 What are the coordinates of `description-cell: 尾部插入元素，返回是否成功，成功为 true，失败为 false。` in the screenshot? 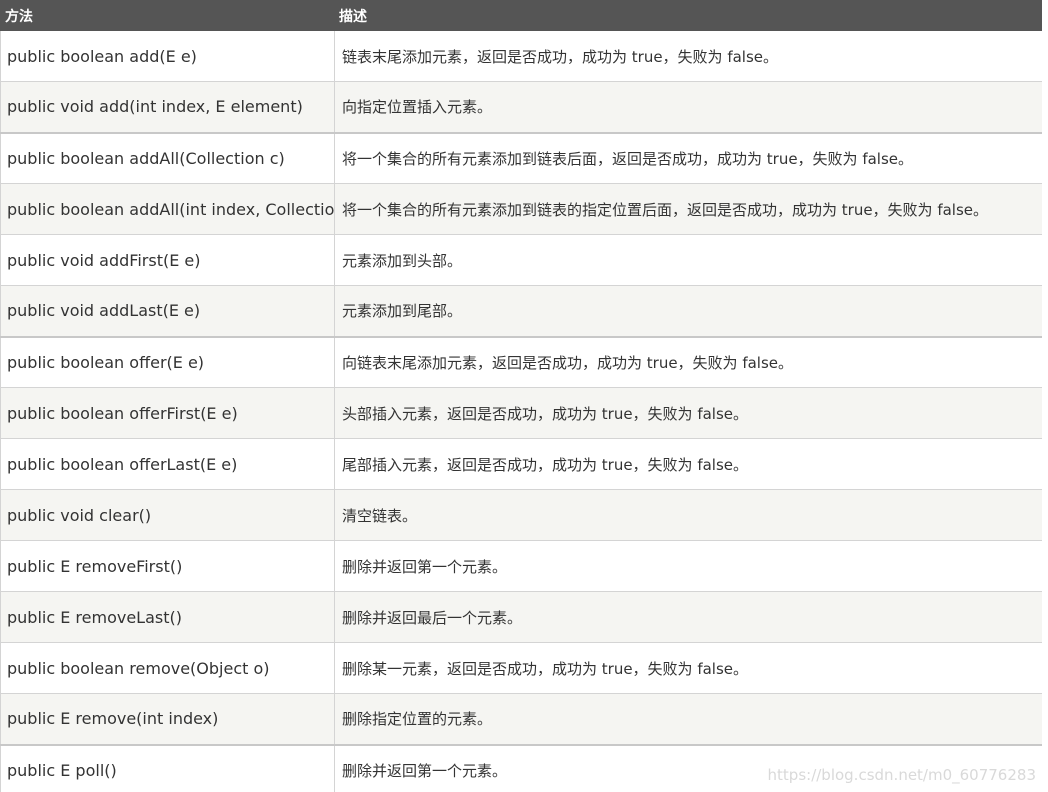 It's located at (688, 464).